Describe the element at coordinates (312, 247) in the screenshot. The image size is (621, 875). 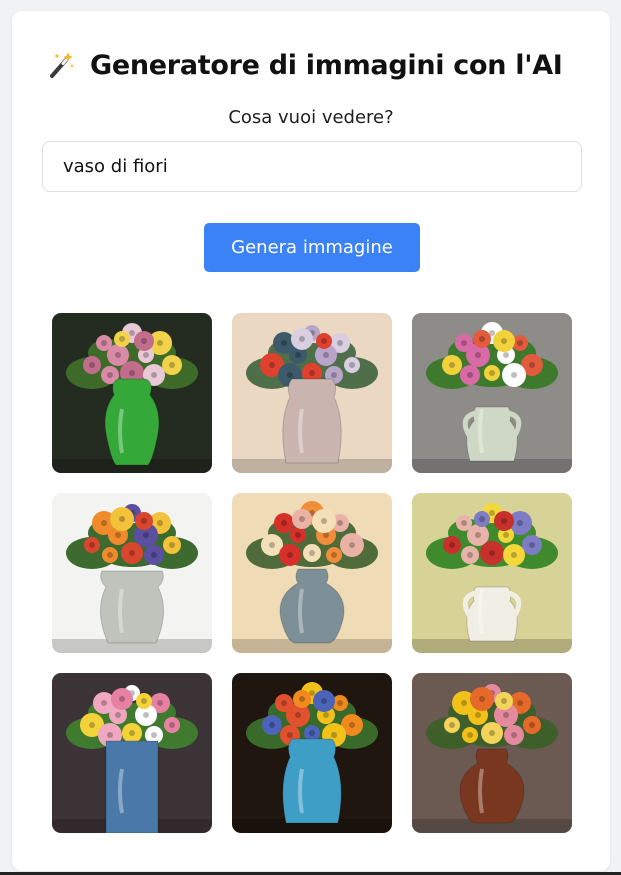
I see `generate-button: Genera immagine` at that location.